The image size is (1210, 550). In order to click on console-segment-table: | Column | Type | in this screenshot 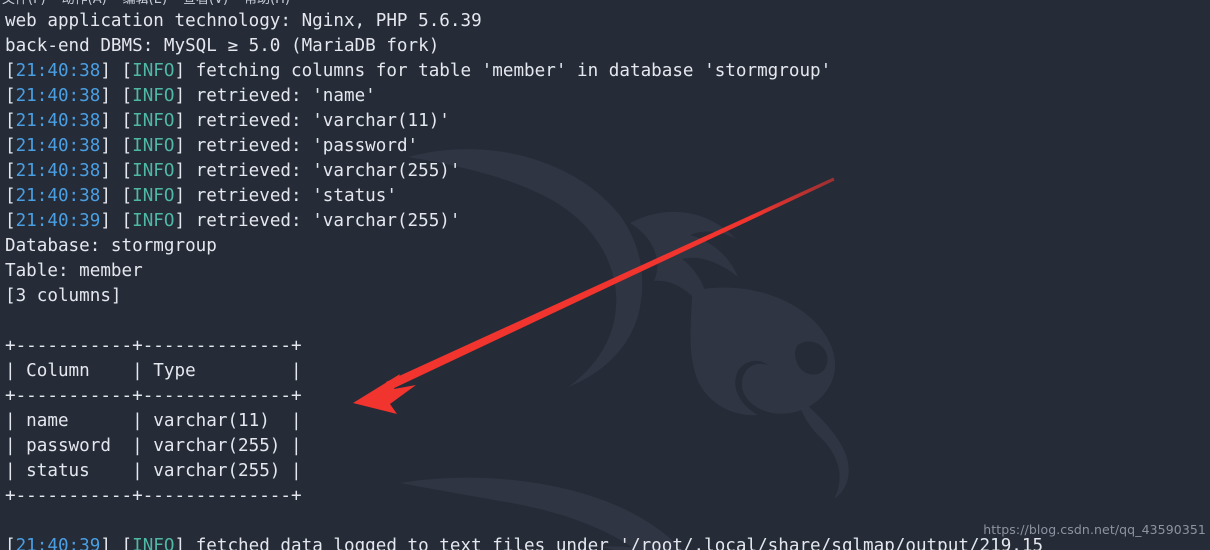, I will do `click(153, 371)`.